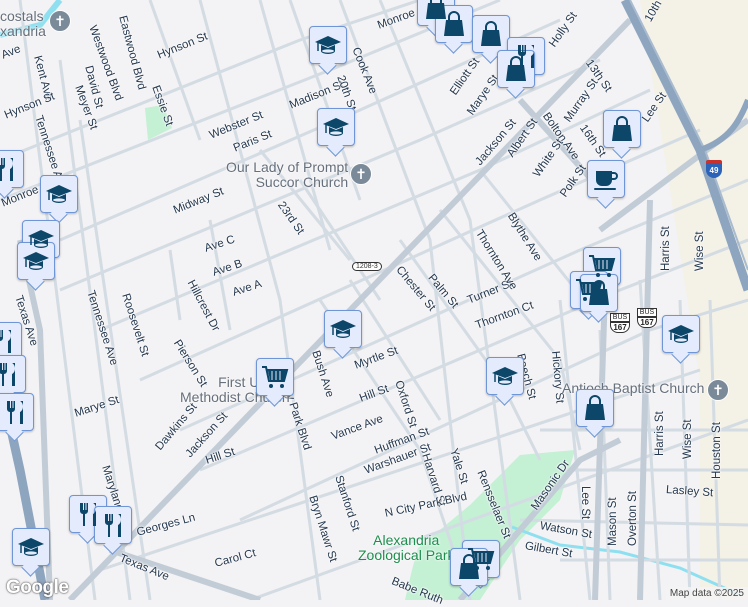 Image resolution: width=748 pixels, height=607 pixels. I want to click on shopping-cart-icon, so click(275, 377).